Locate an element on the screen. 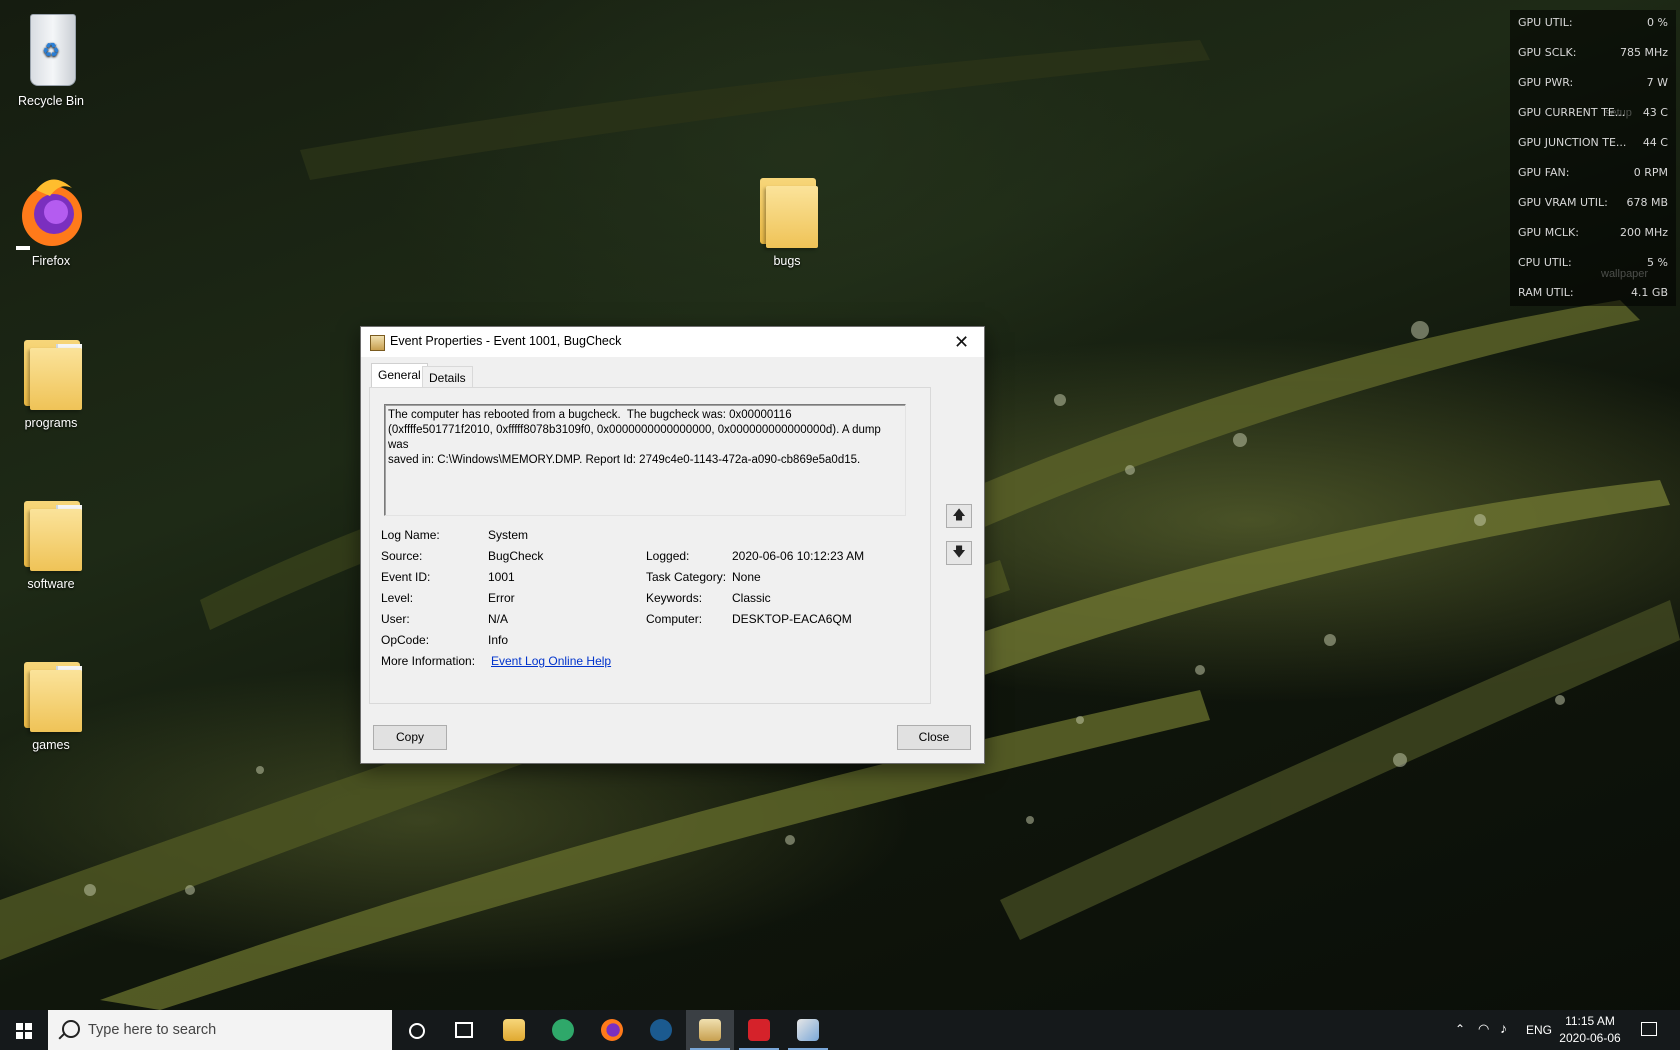 The image size is (1680, 1050). desktop-icon-bugs: bugs is located at coordinates (787, 219).